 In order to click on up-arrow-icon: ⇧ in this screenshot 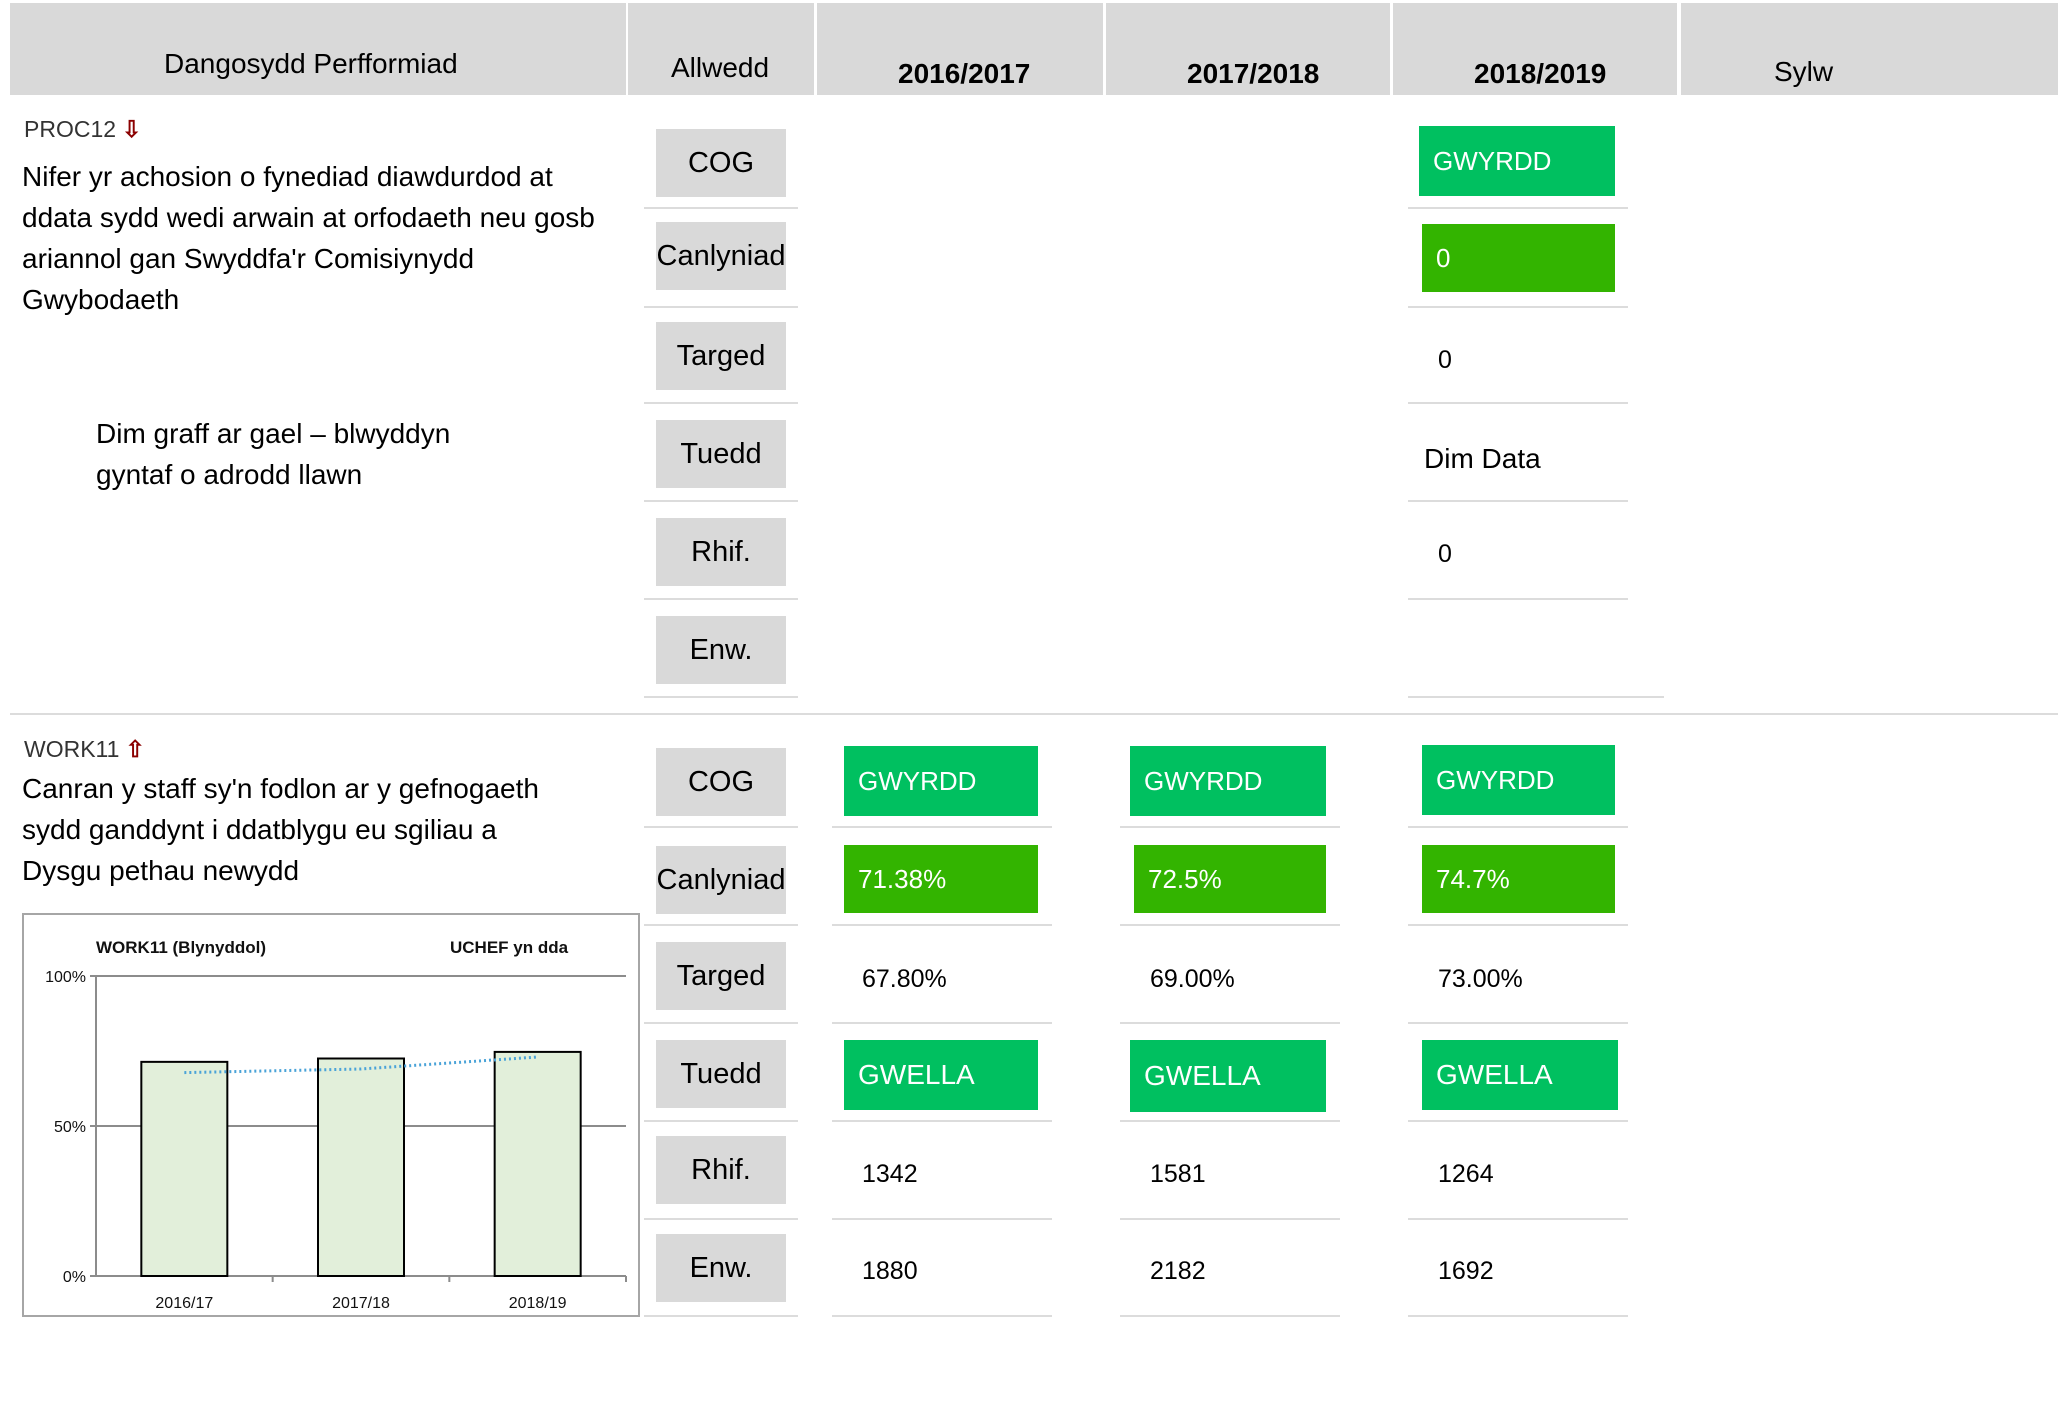, I will do `click(135, 749)`.